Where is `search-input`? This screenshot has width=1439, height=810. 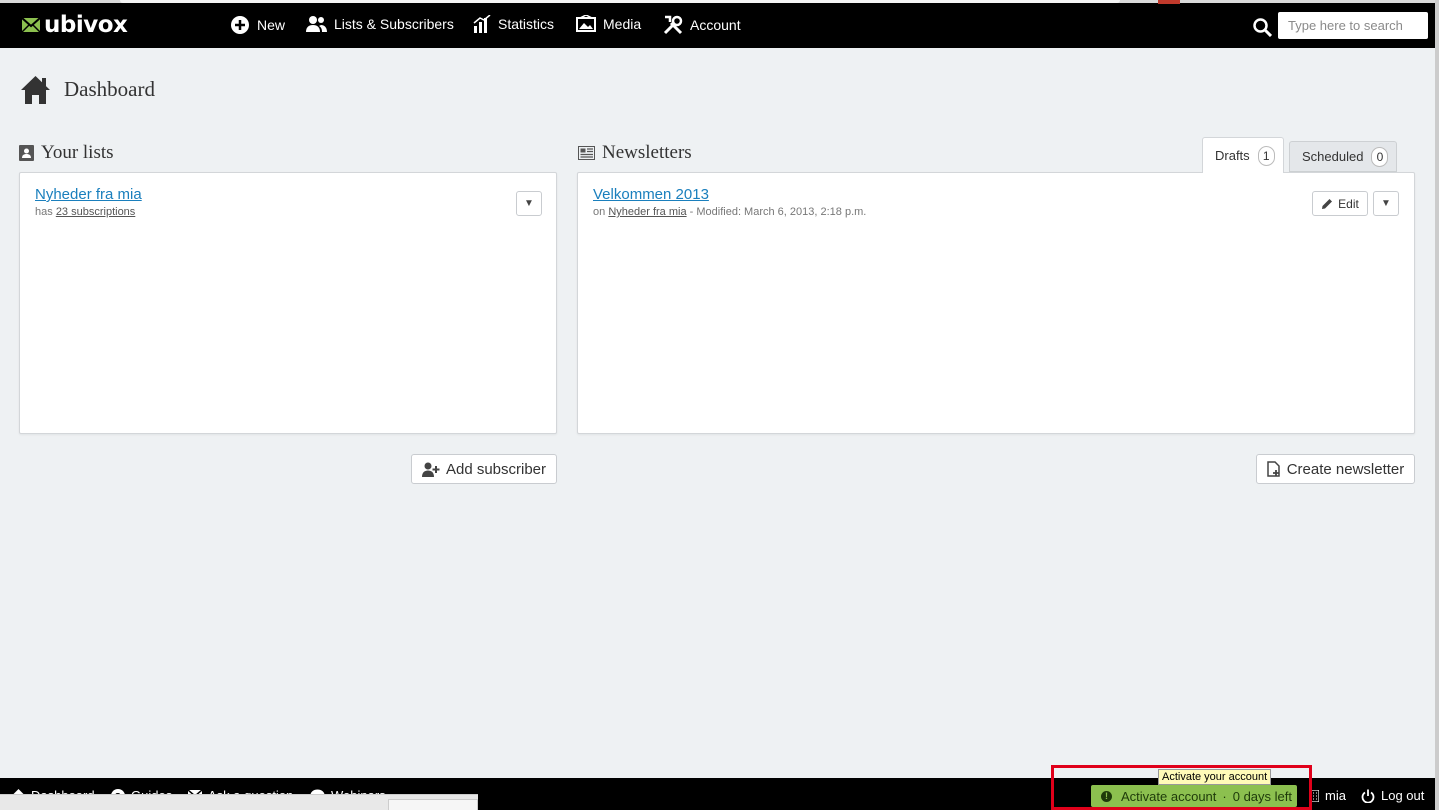 search-input is located at coordinates (1353, 25).